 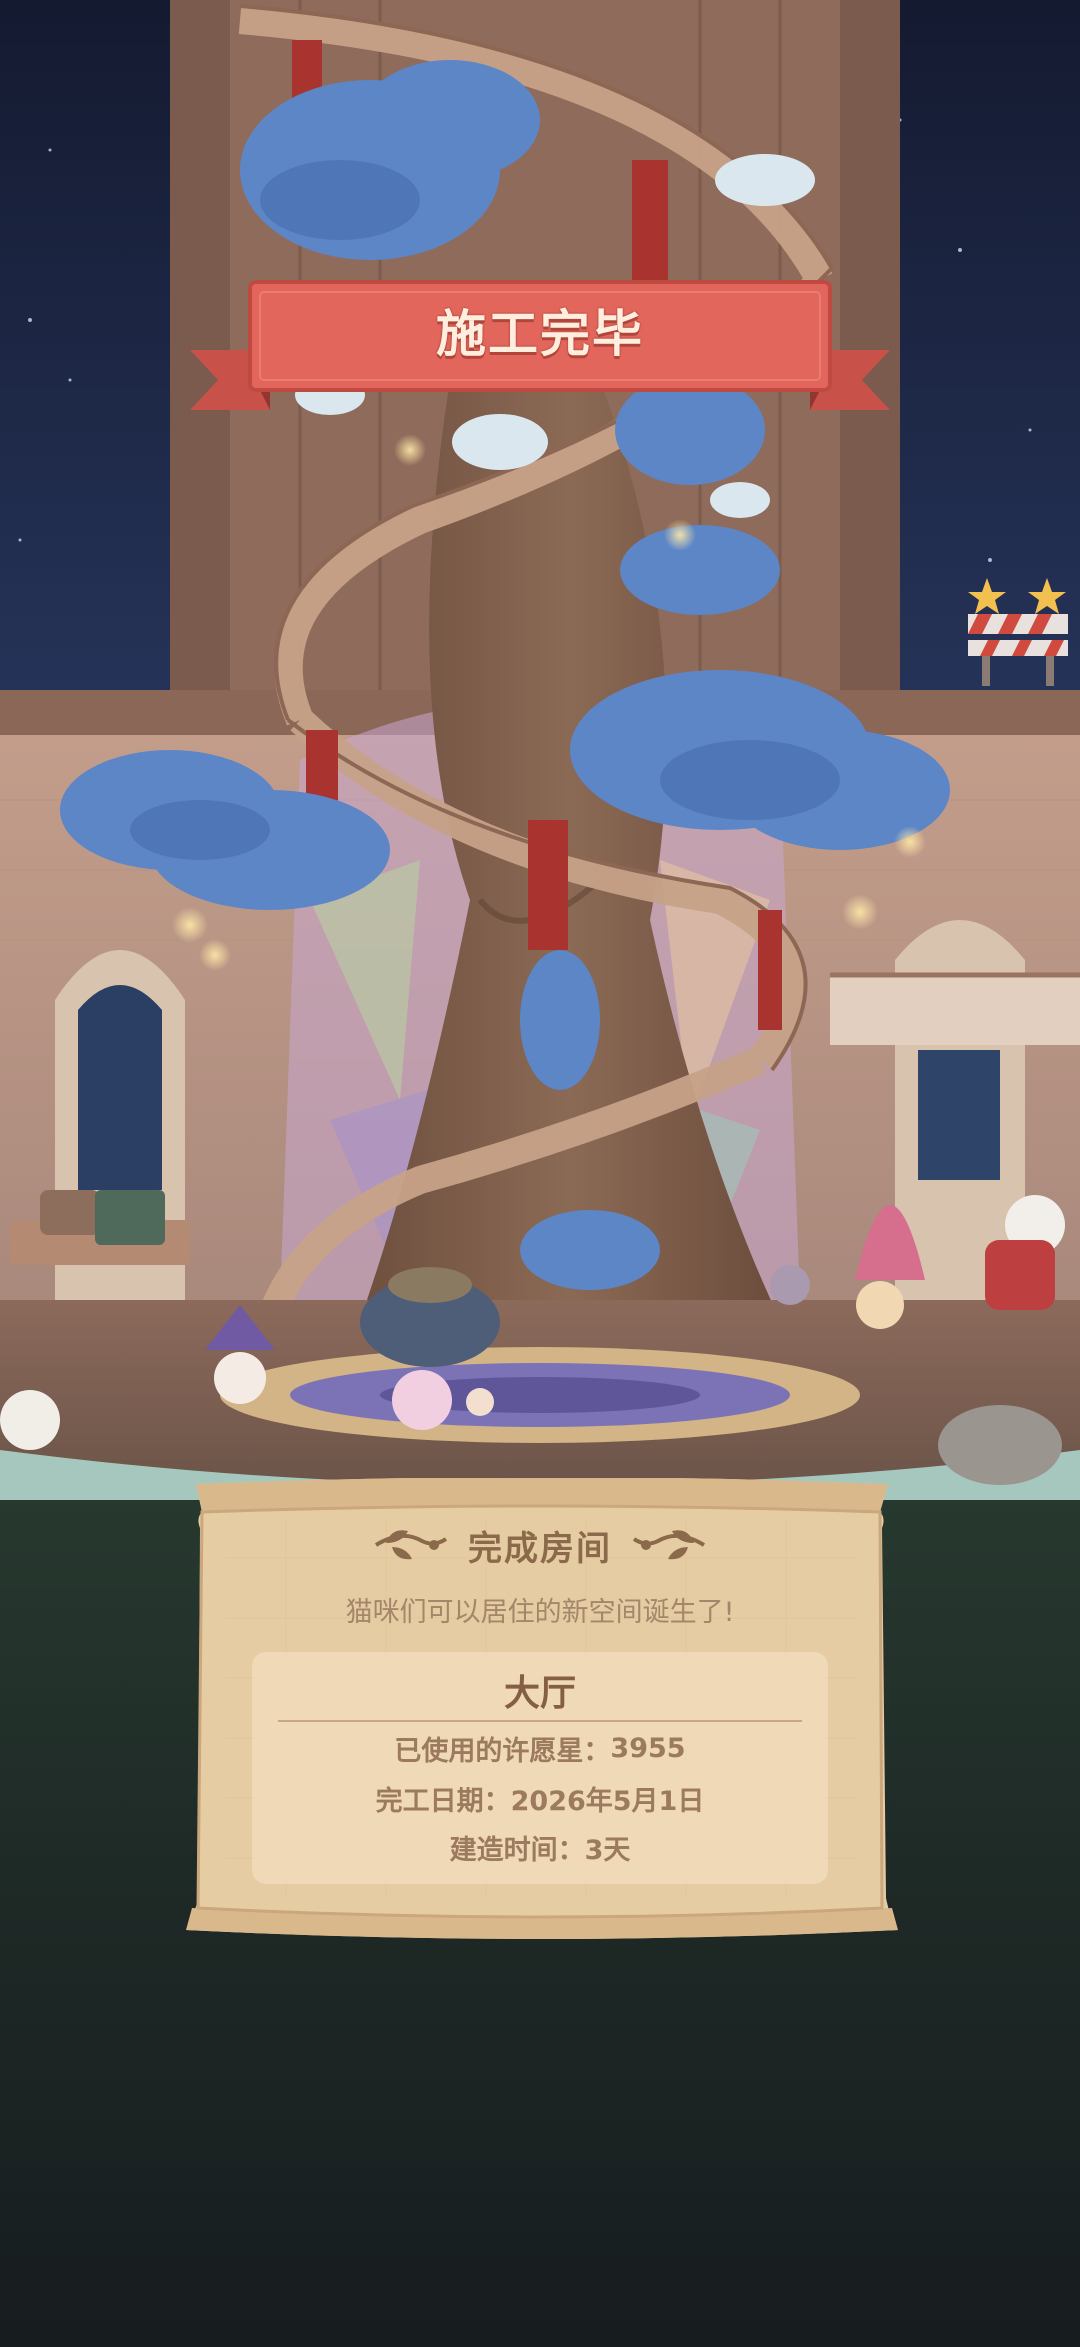 I want to click on completion-date-line: 完工日期： 2026年5月1日, so click(x=540, y=1798).